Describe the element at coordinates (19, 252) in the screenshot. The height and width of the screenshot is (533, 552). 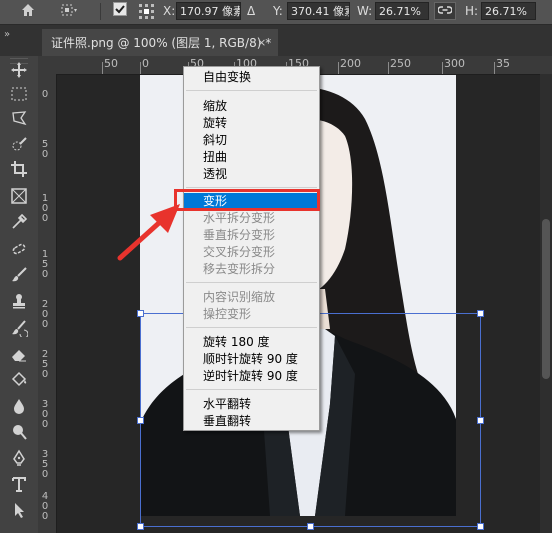
I see `healing-brush-tool-icon` at that location.